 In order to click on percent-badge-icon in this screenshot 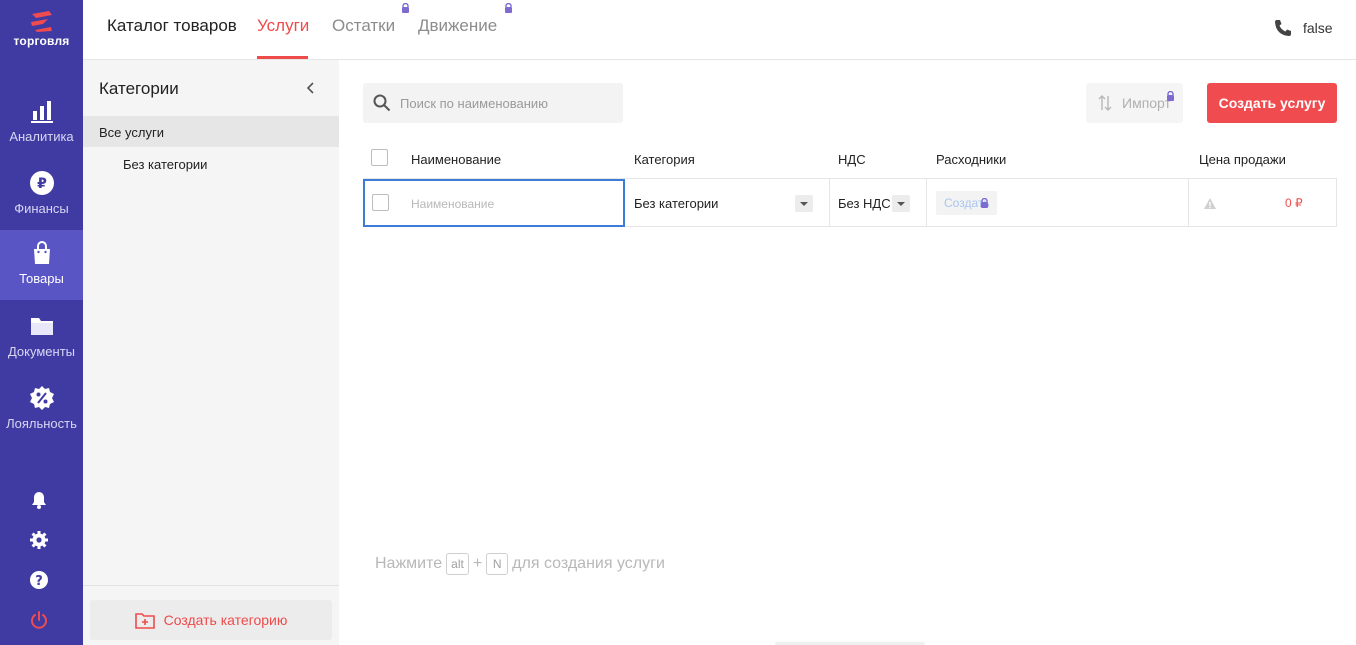, I will do `click(41, 398)`.